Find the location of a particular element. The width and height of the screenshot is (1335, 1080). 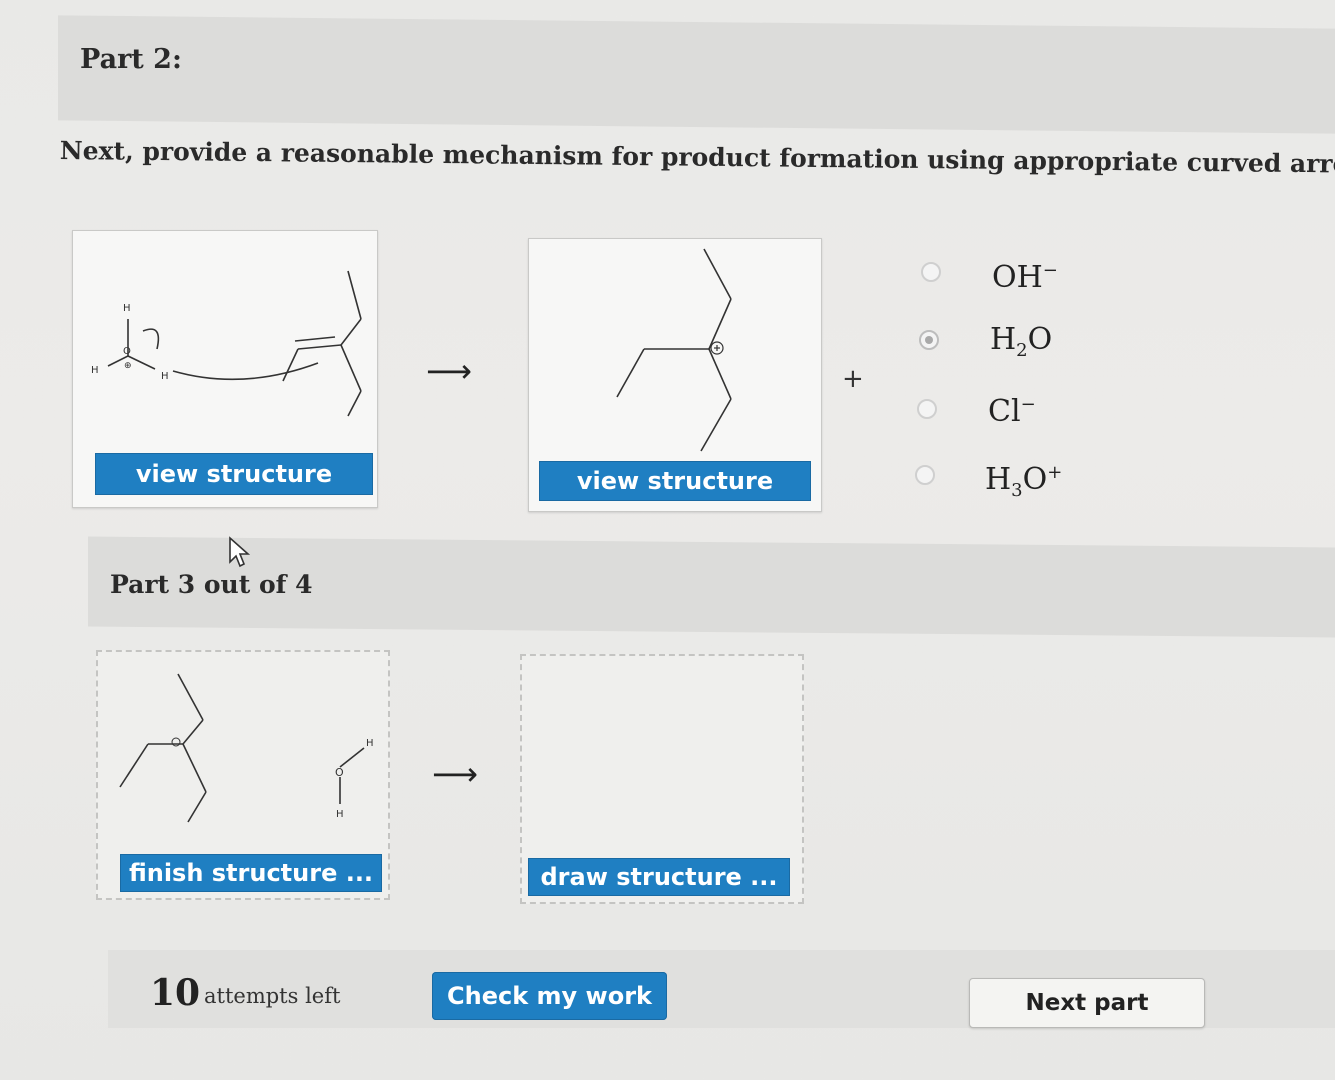

radio-hydroxide is located at coordinates (931, 272).